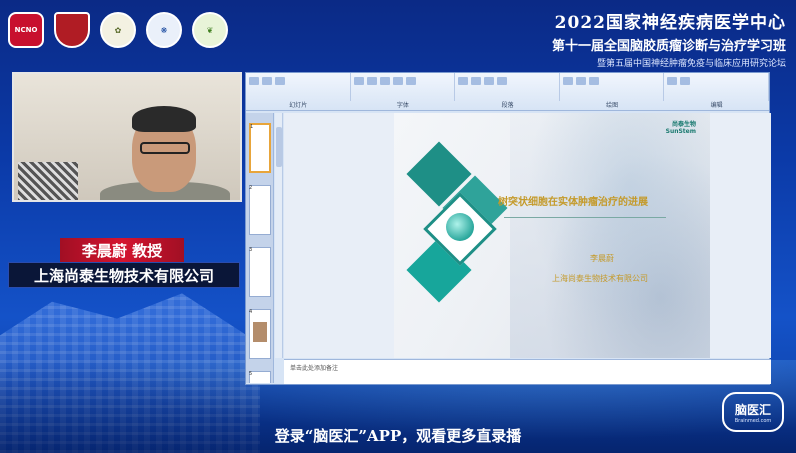  What do you see at coordinates (267, 81) in the screenshot?
I see `layout-button` at bounding box center [267, 81].